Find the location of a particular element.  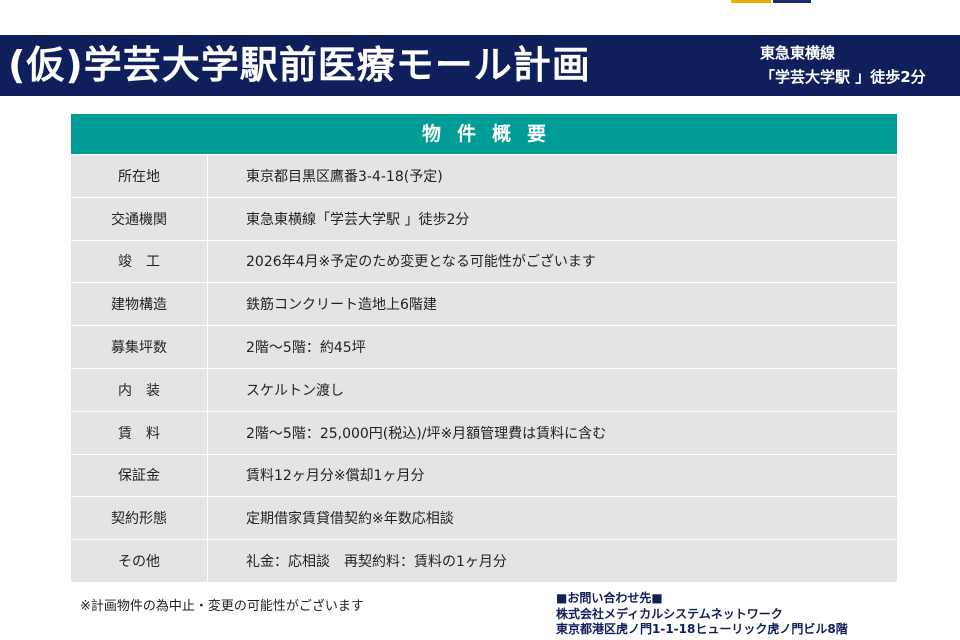

row-label: 建物構造 is located at coordinates (139, 304).